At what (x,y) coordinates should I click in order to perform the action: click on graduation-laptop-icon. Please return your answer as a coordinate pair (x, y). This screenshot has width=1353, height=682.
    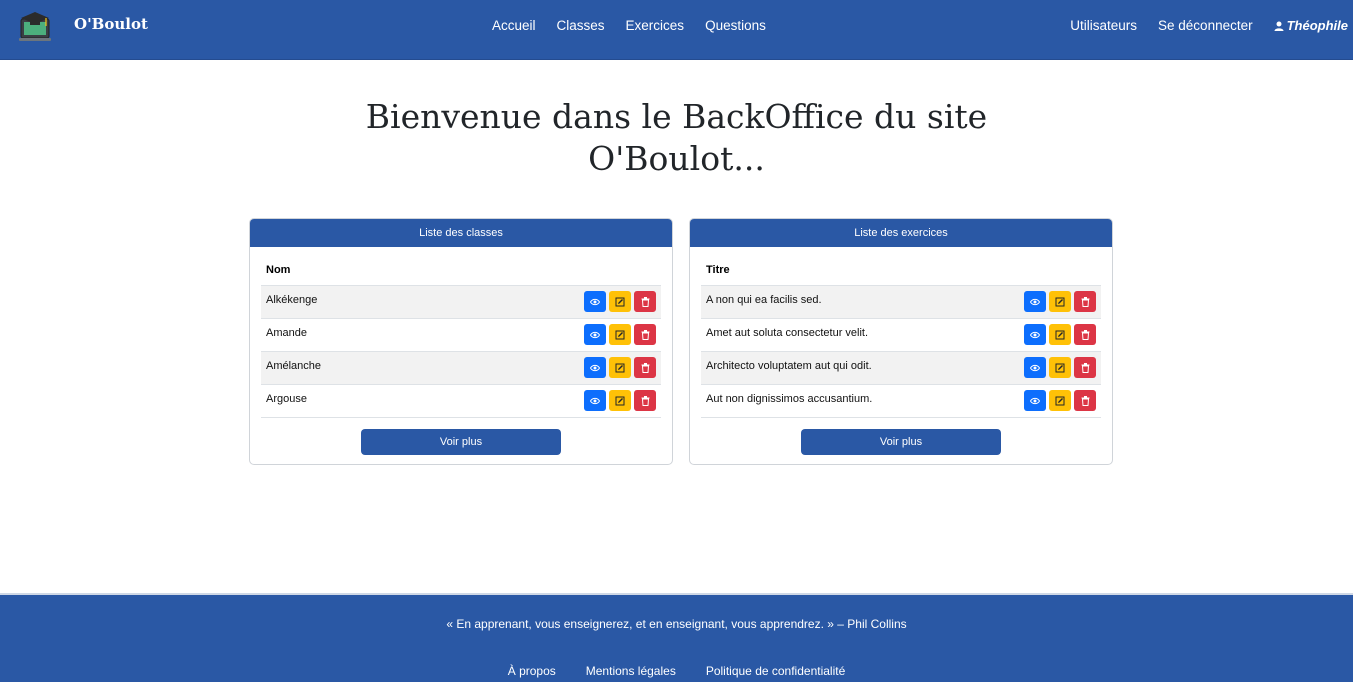
    Looking at the image, I should click on (35, 26).